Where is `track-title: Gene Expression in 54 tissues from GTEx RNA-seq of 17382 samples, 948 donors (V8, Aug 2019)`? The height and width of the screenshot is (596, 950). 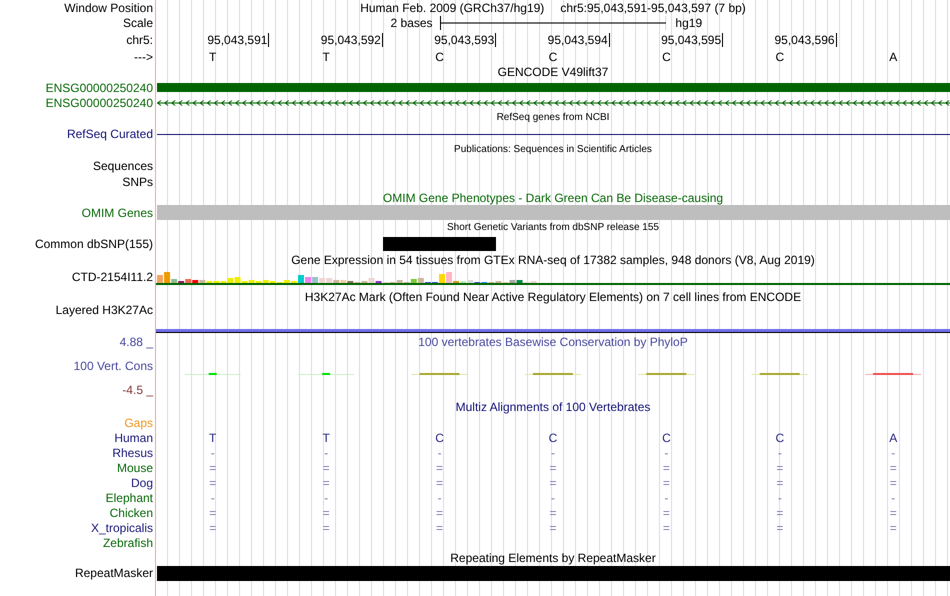 track-title: Gene Expression in 54 tissues from GTEx RNA-seq of 17382 samples, 948 donors (V8, Aug 2019) is located at coordinates (553, 259).